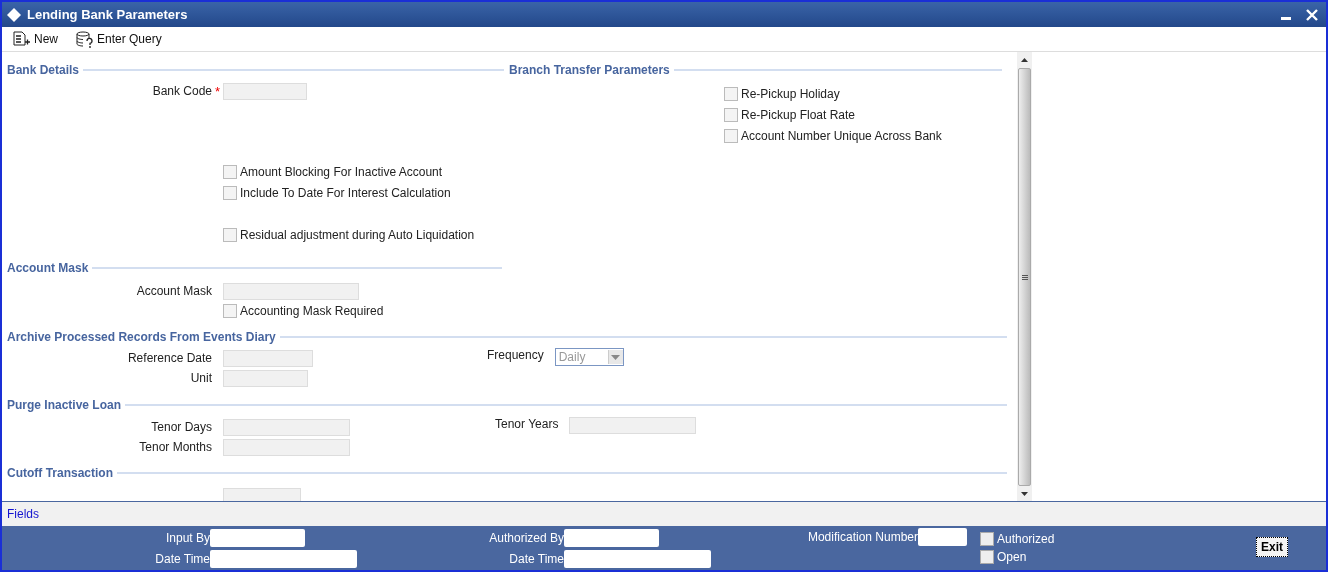  Describe the element at coordinates (1017, 557) in the screenshot. I see `checkbox-option: Open` at that location.